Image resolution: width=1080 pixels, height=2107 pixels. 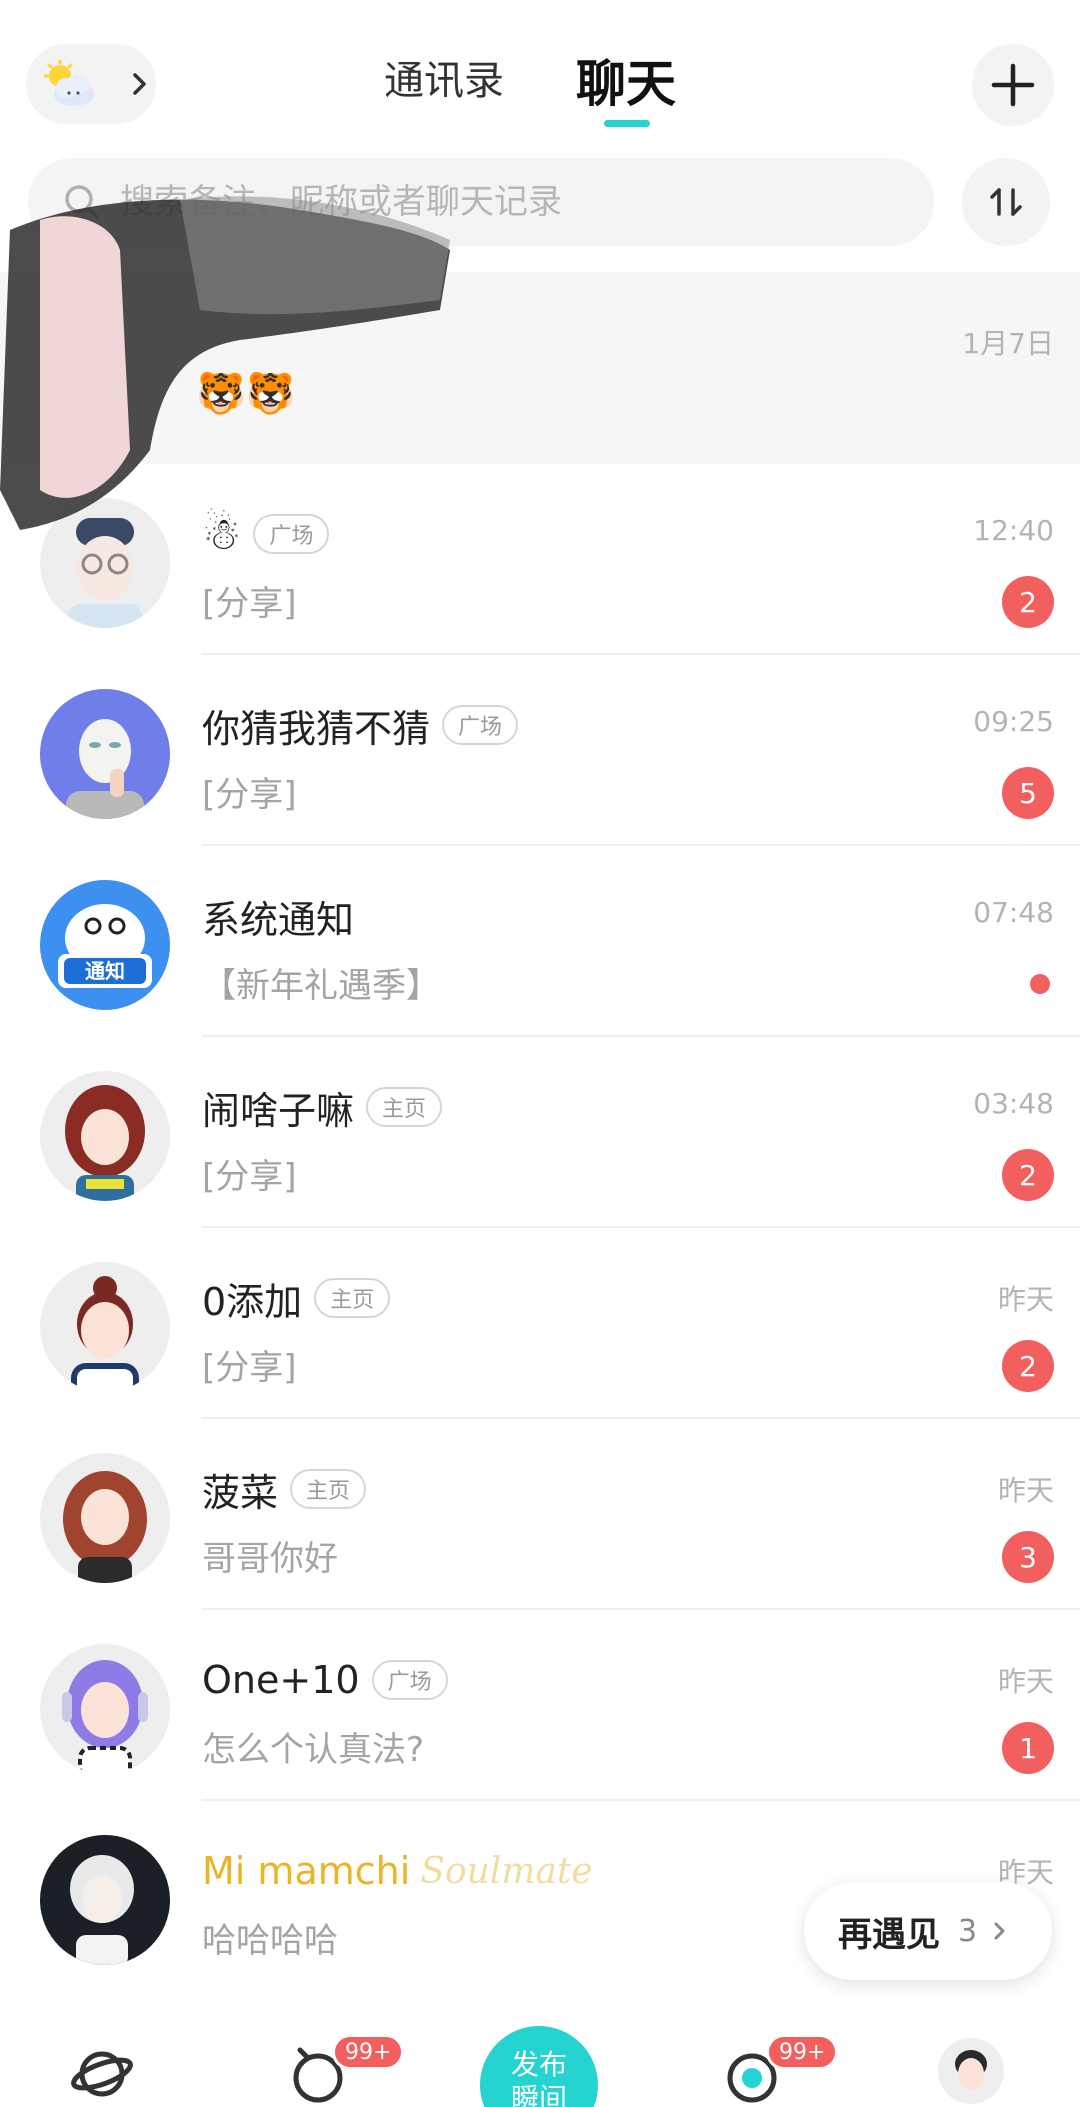 I want to click on nav-profile, so click(x=971, y=2072).